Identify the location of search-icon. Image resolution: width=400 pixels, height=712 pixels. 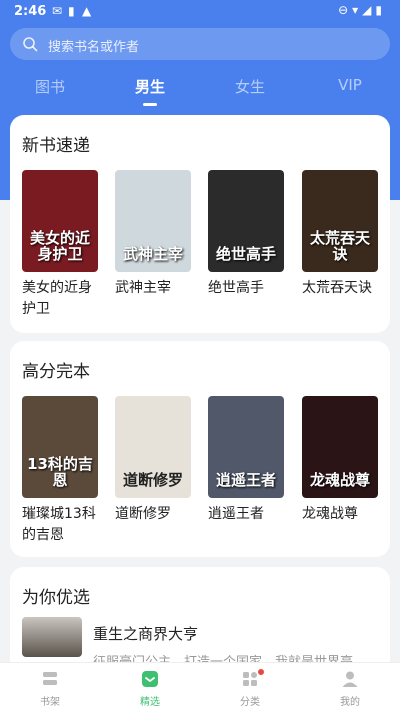
(30, 44).